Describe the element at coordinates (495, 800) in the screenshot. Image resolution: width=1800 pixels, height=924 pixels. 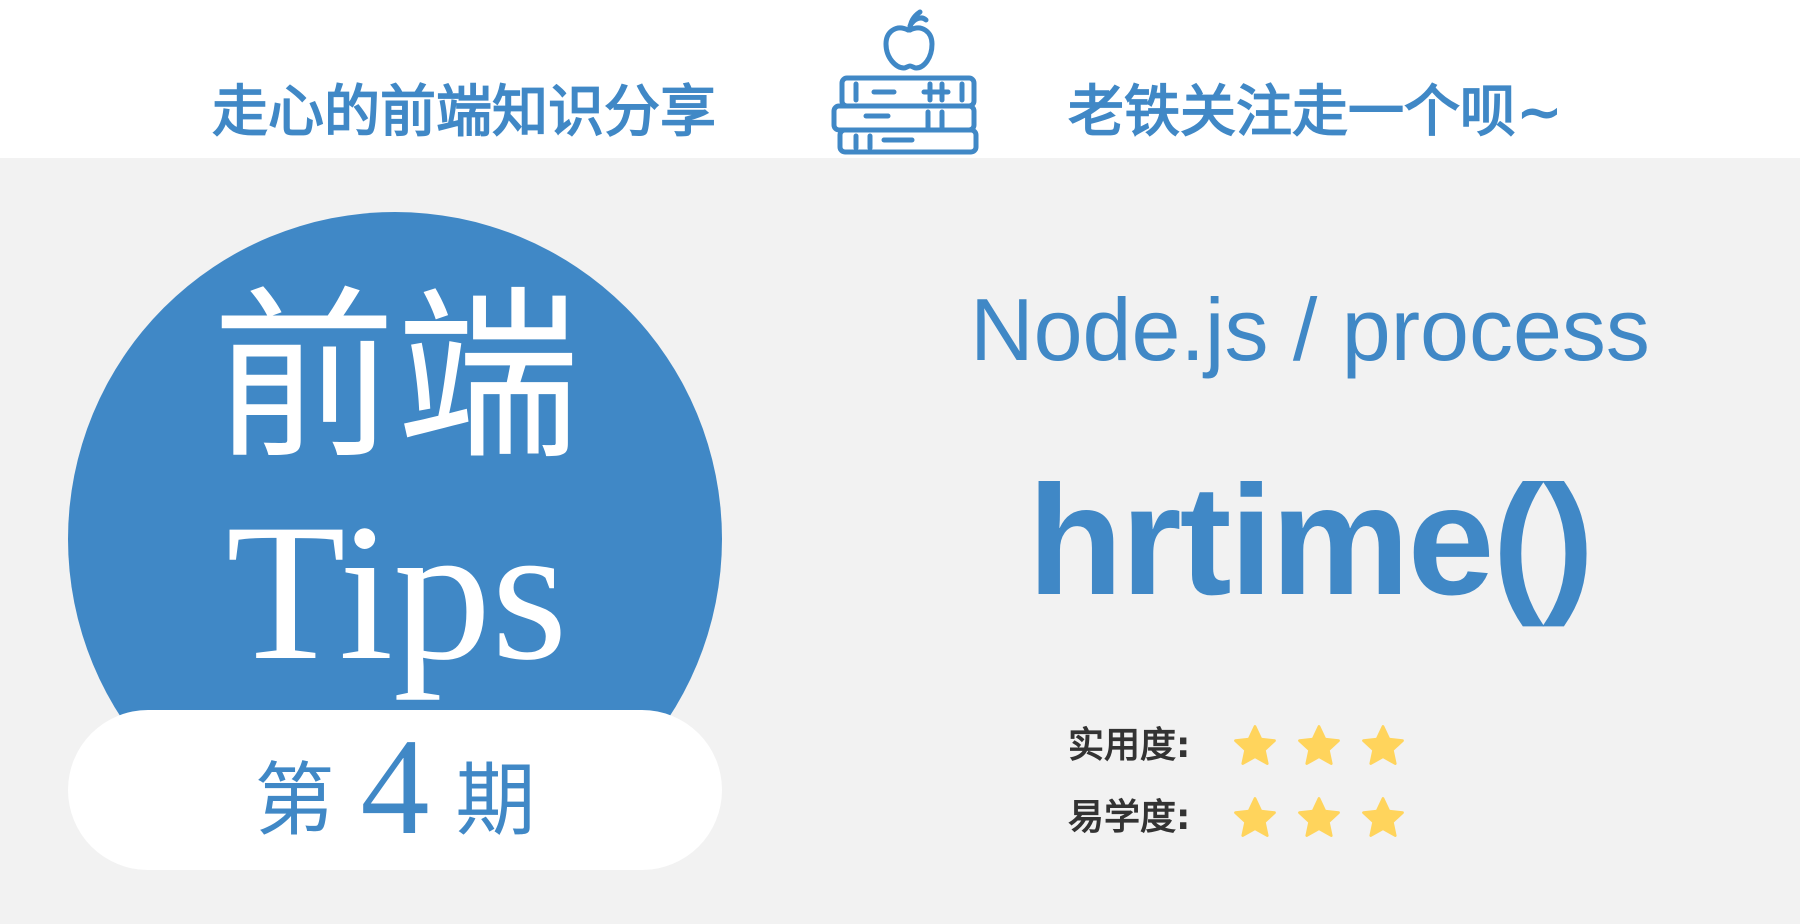
I see `issue-suffix: 期` at that location.